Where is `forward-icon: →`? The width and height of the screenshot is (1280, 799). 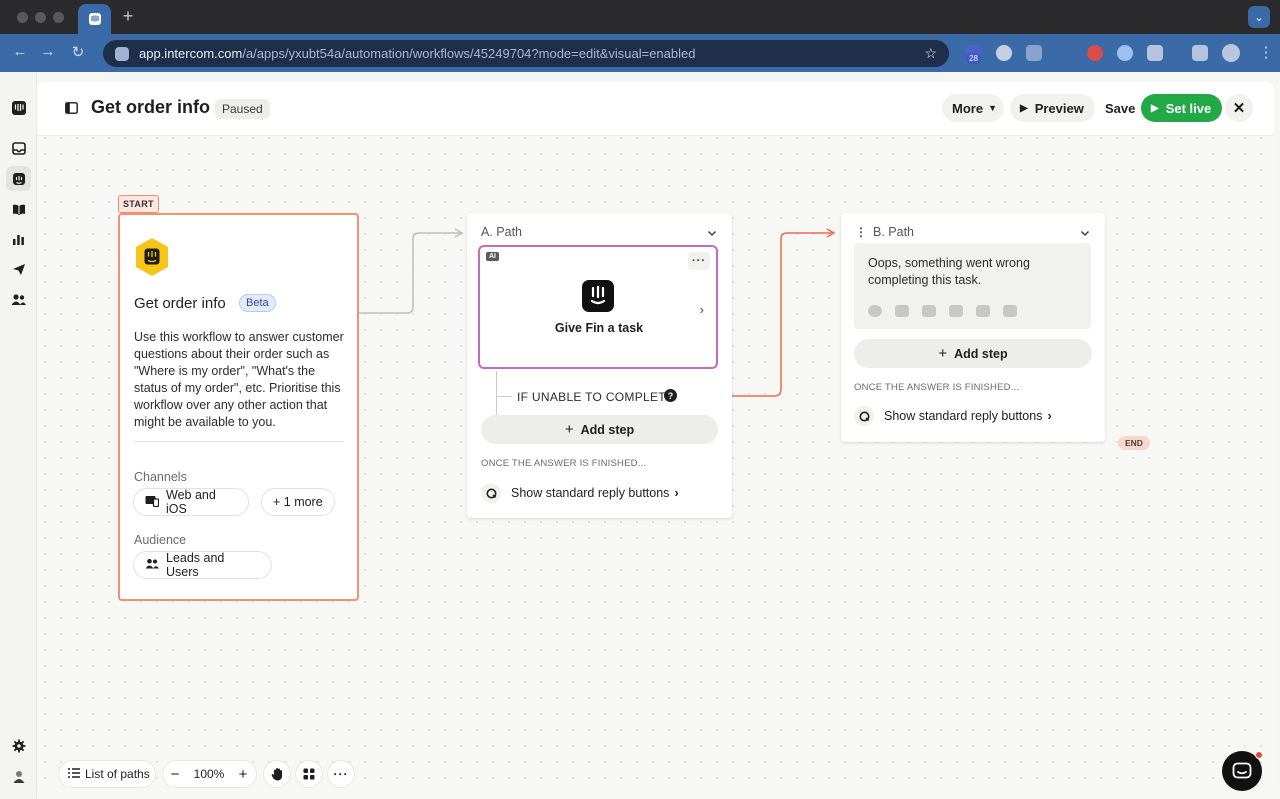
forward-icon: → is located at coordinates (48, 51).